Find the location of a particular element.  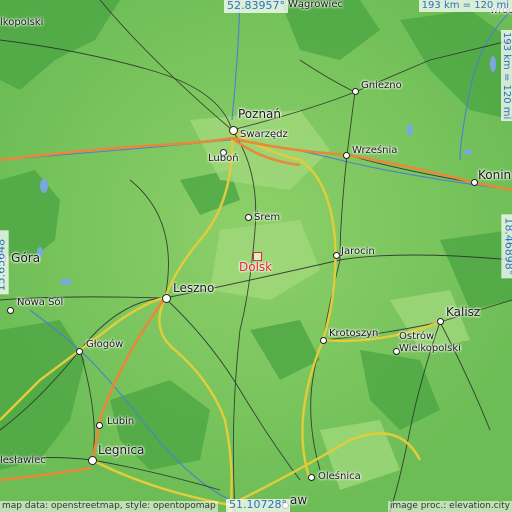

place-label-wroclaw: aw is located at coordinates (299, 500).